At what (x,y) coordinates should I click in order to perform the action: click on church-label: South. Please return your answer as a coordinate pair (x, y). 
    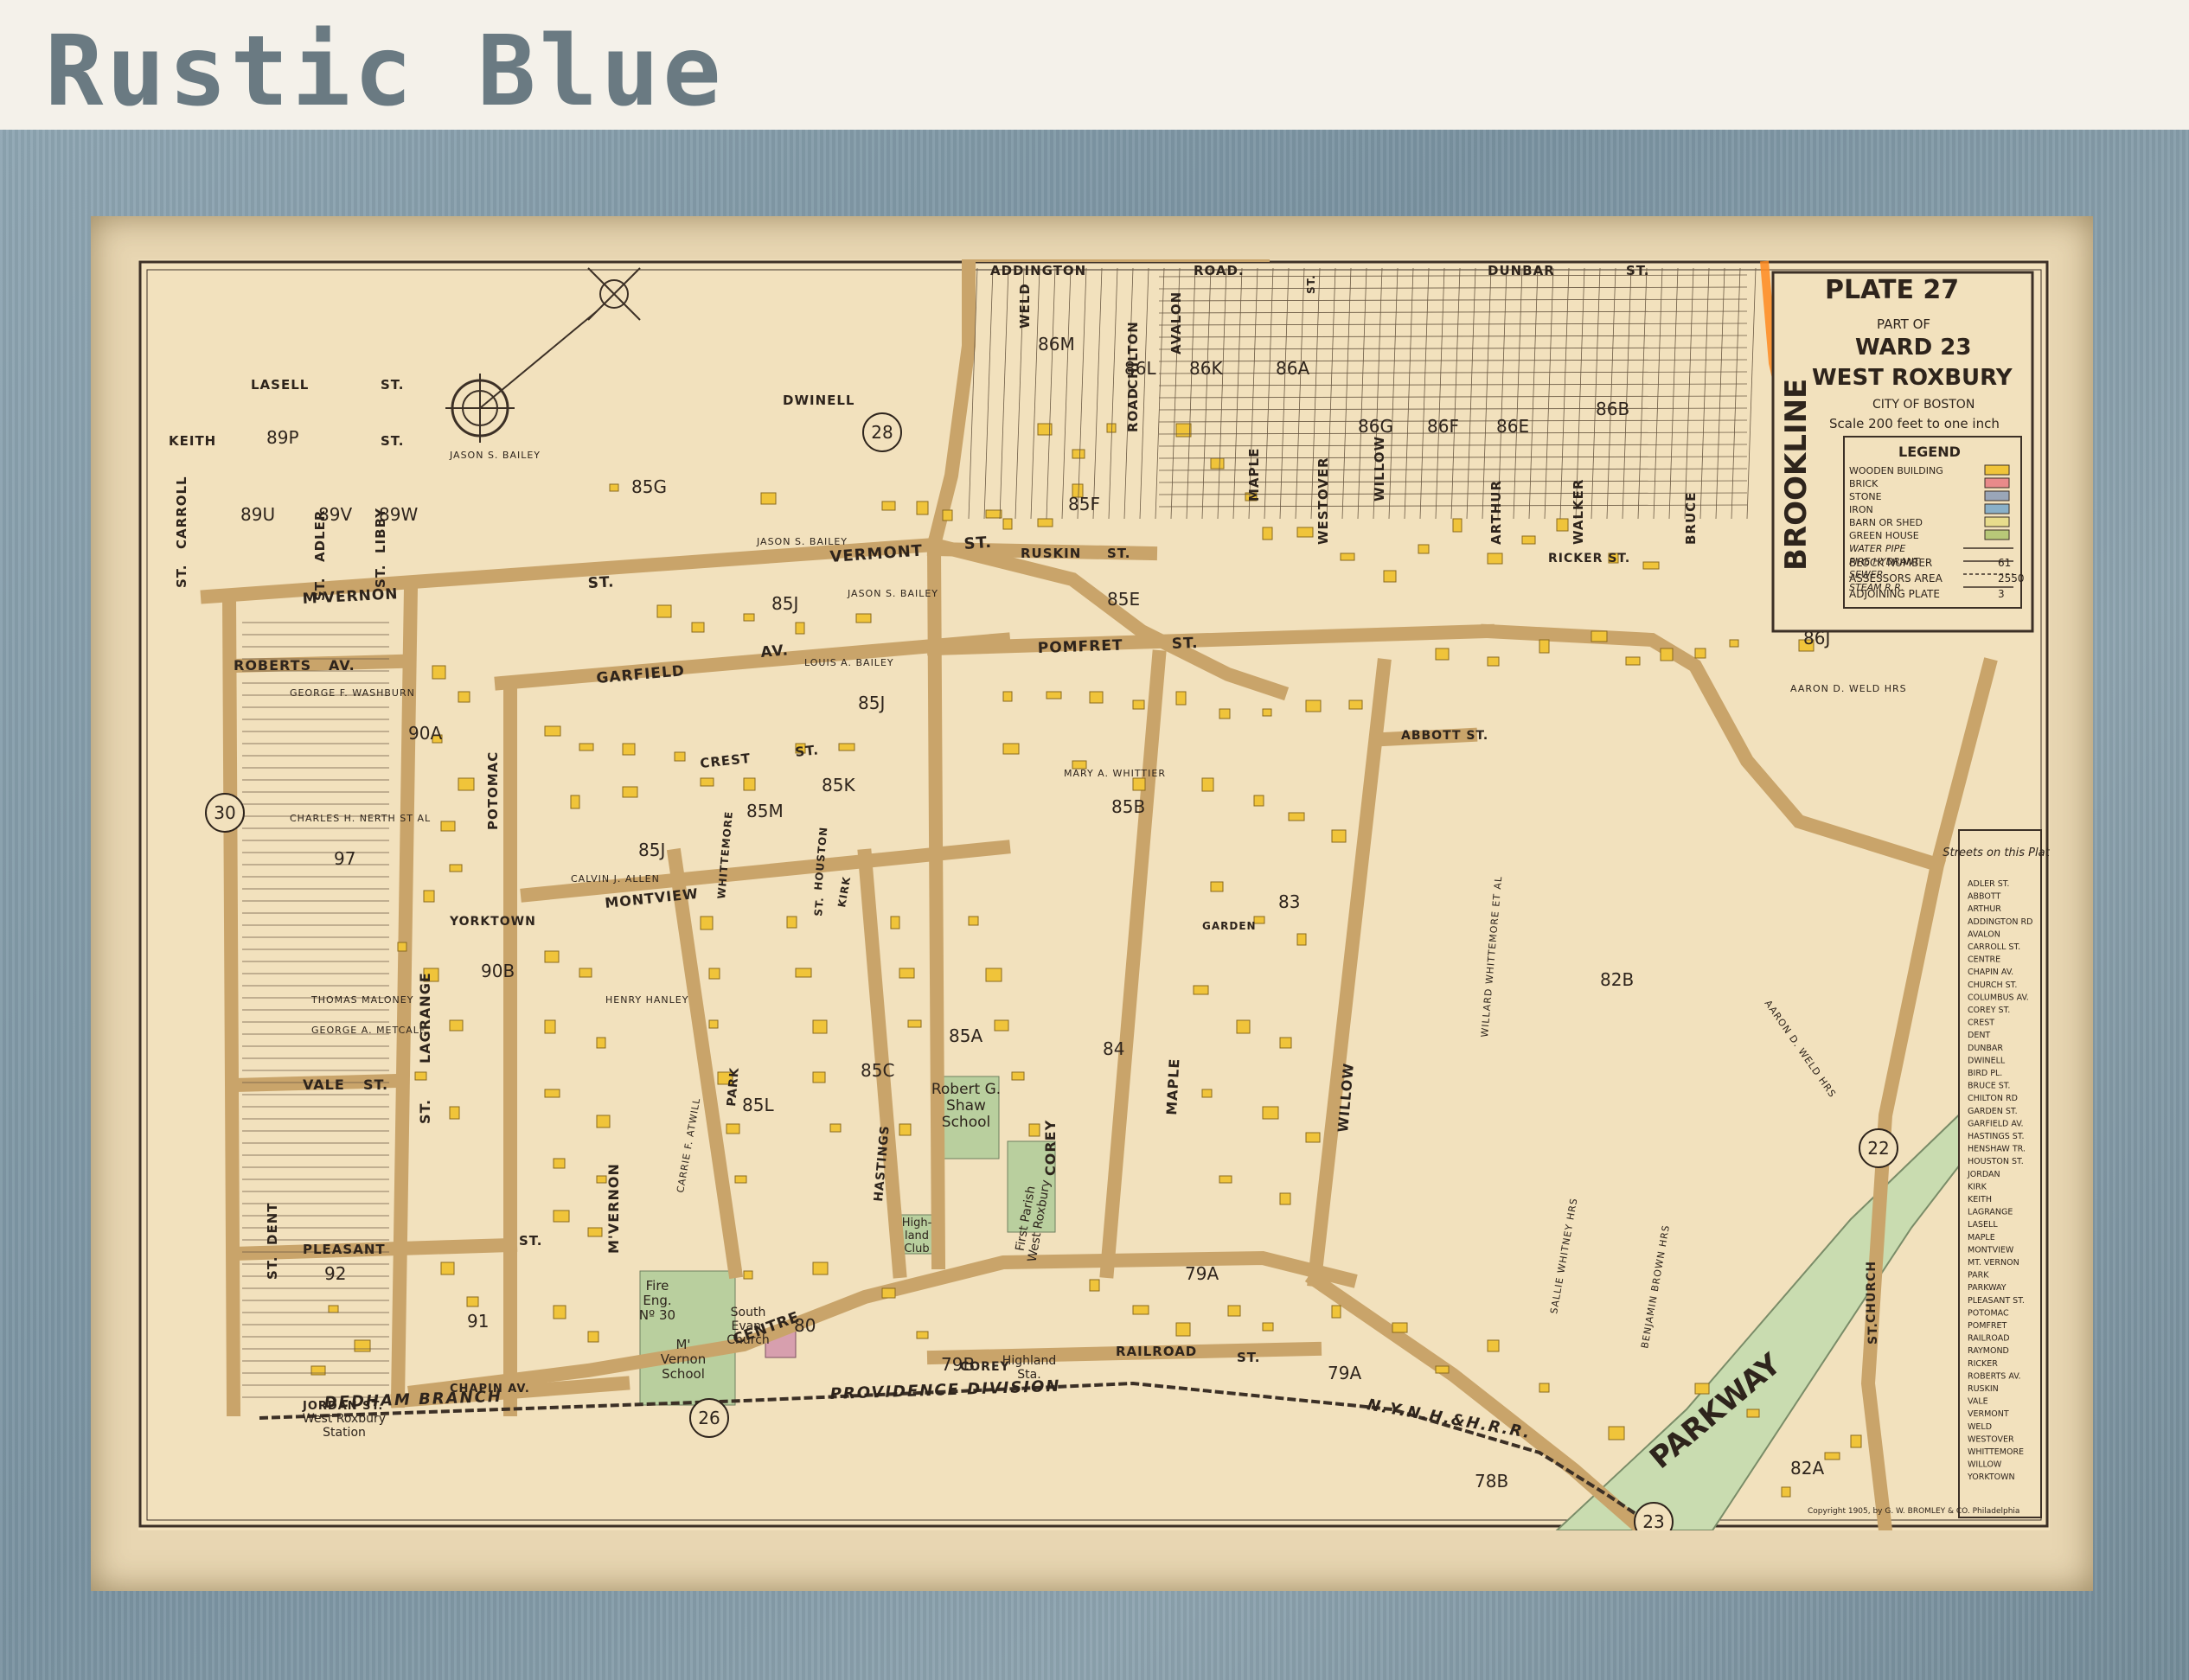
    Looking at the image, I should click on (749, 1313).